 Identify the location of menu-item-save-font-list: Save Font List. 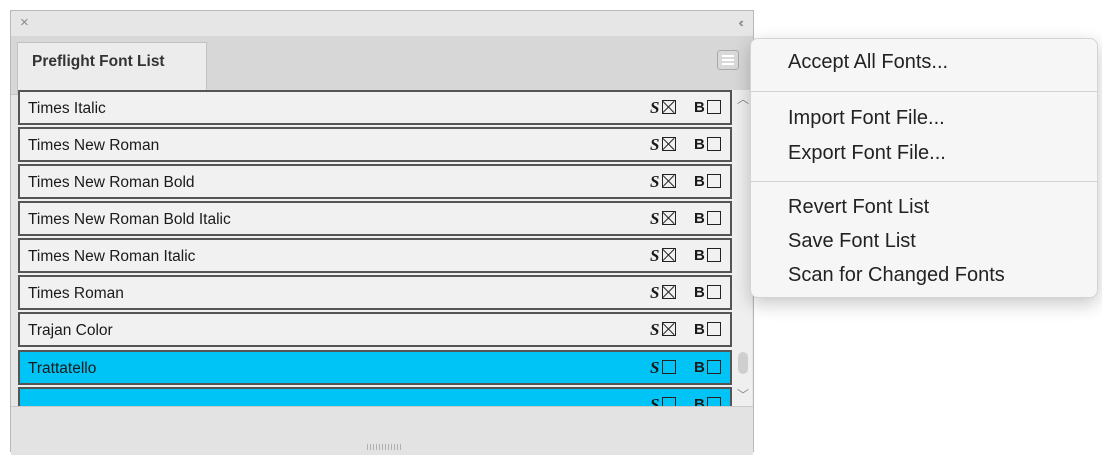
(852, 241).